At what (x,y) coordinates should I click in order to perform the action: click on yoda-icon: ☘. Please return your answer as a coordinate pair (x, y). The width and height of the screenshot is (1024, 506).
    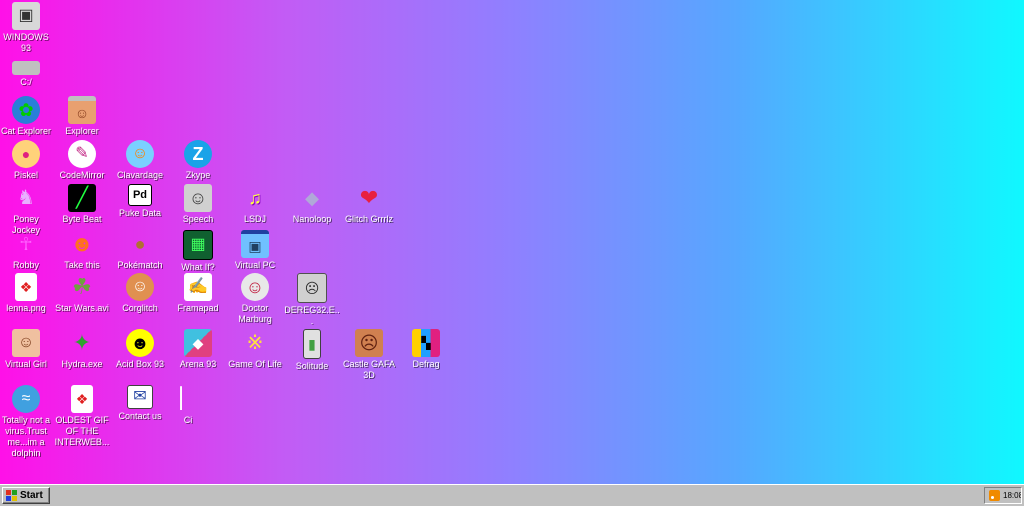
    Looking at the image, I should click on (82, 286).